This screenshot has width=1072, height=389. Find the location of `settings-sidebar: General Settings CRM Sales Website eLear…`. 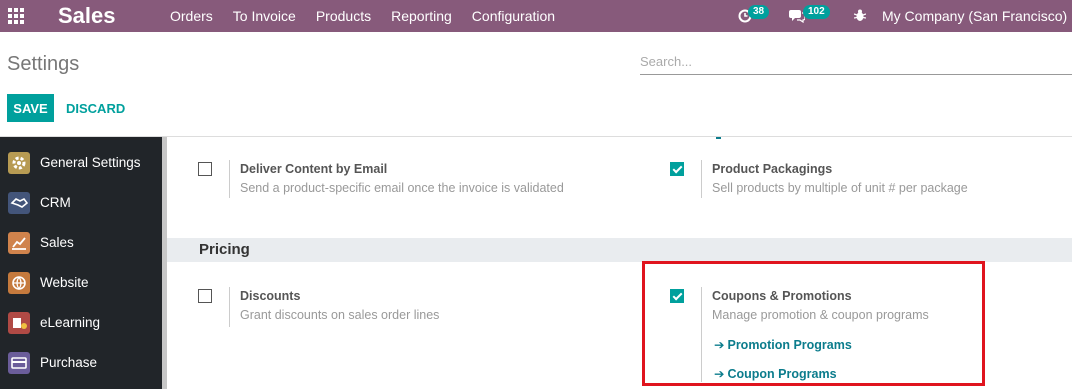

settings-sidebar: General Settings CRM Sales Website eLear… is located at coordinates (82, 263).